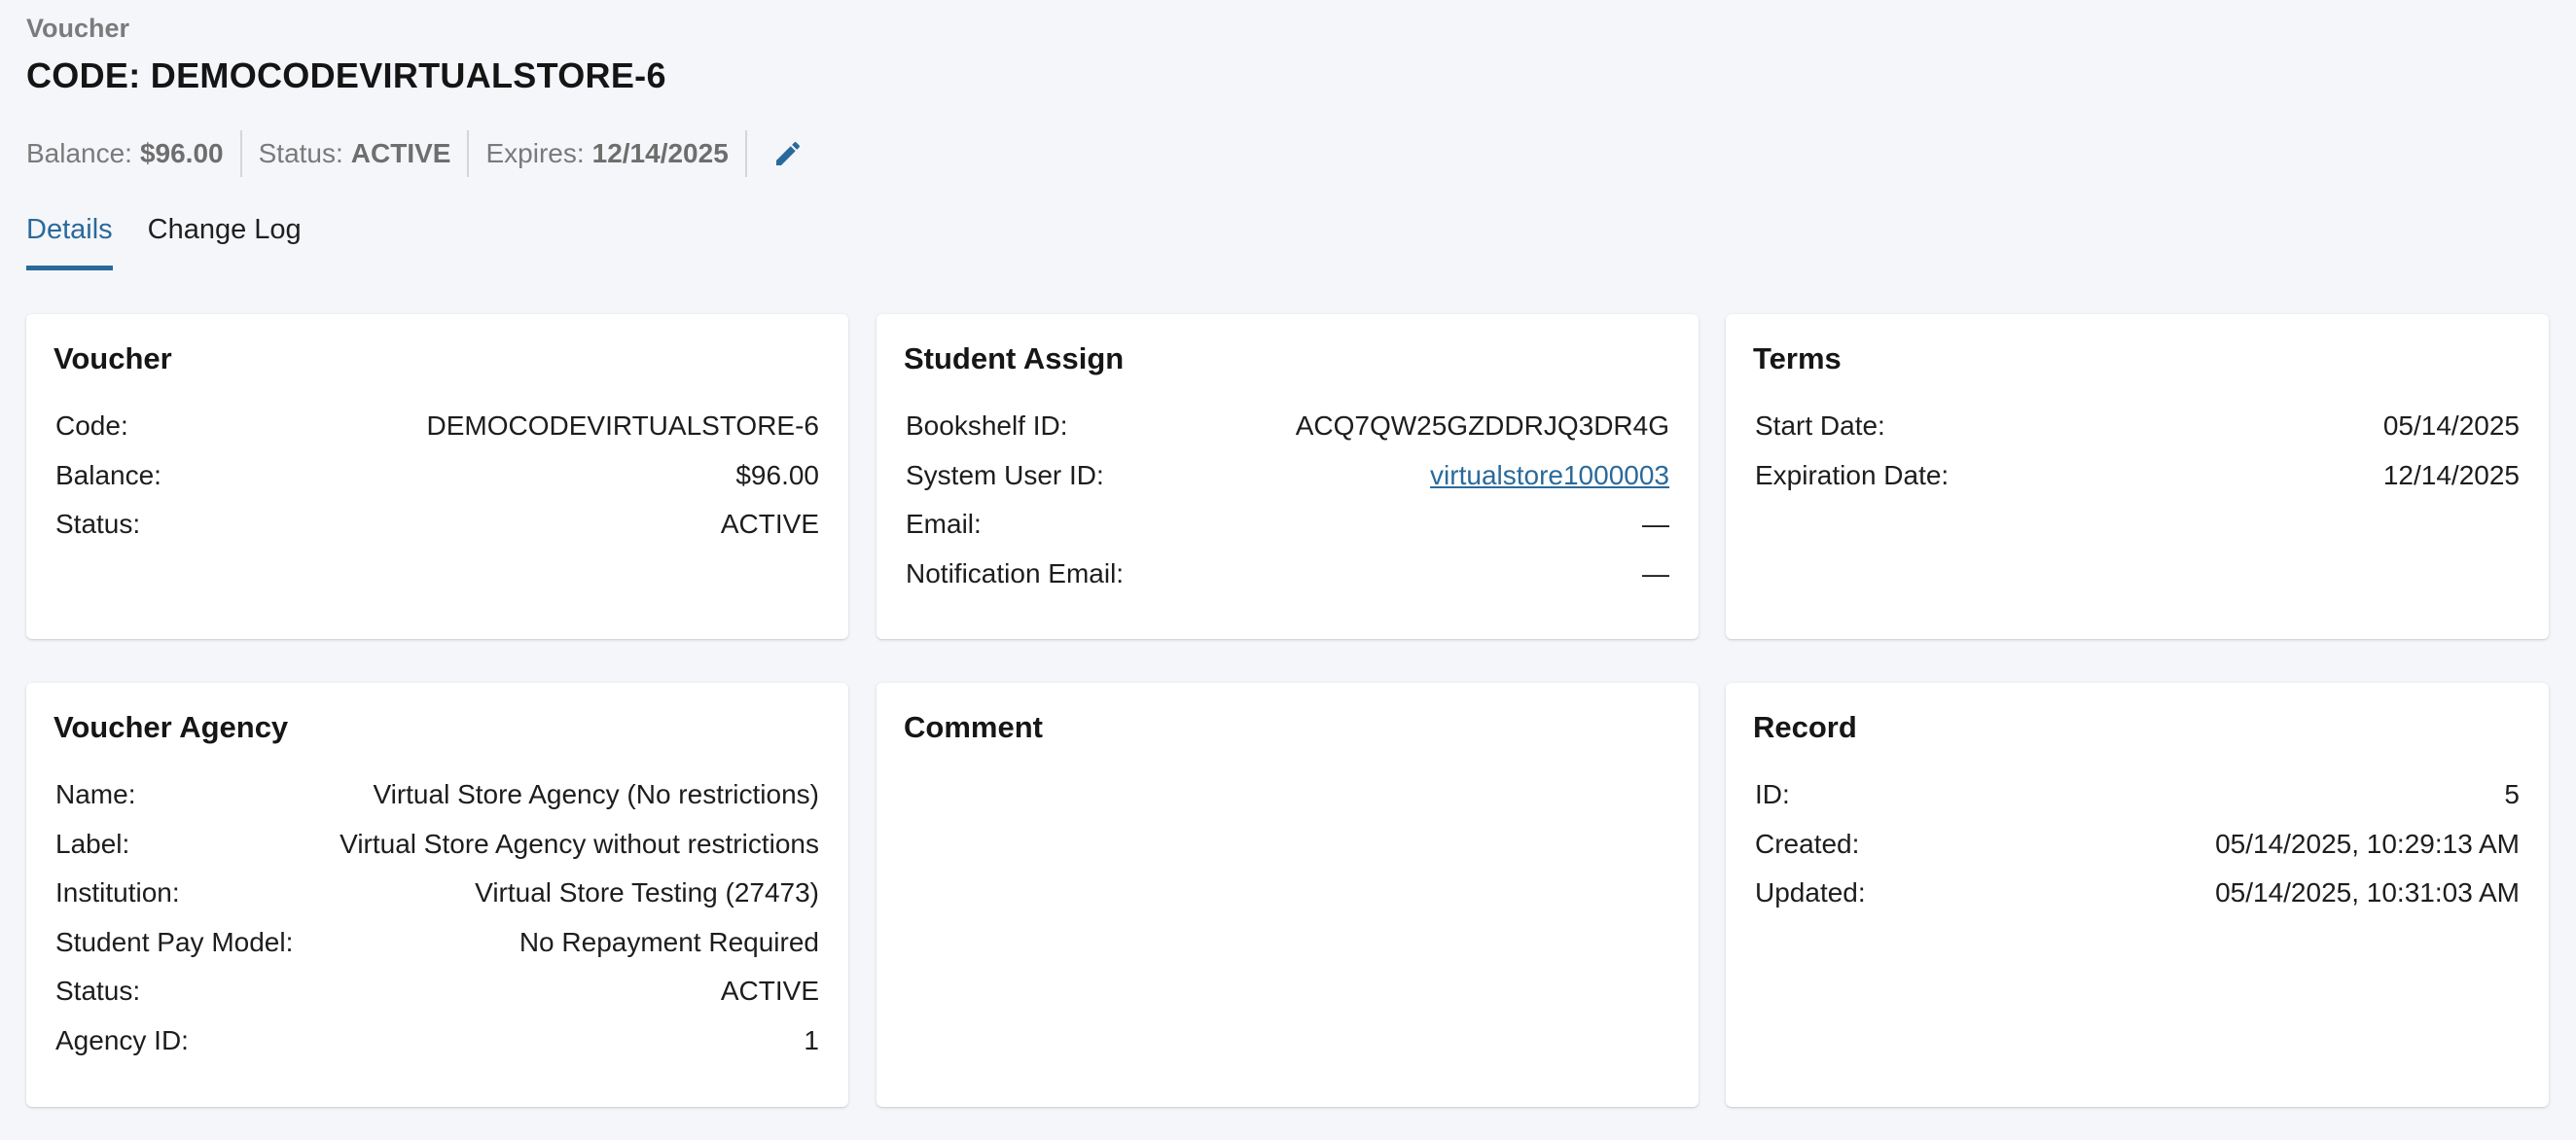  What do you see at coordinates (91, 426) in the screenshot?
I see `field-label: Code:` at bounding box center [91, 426].